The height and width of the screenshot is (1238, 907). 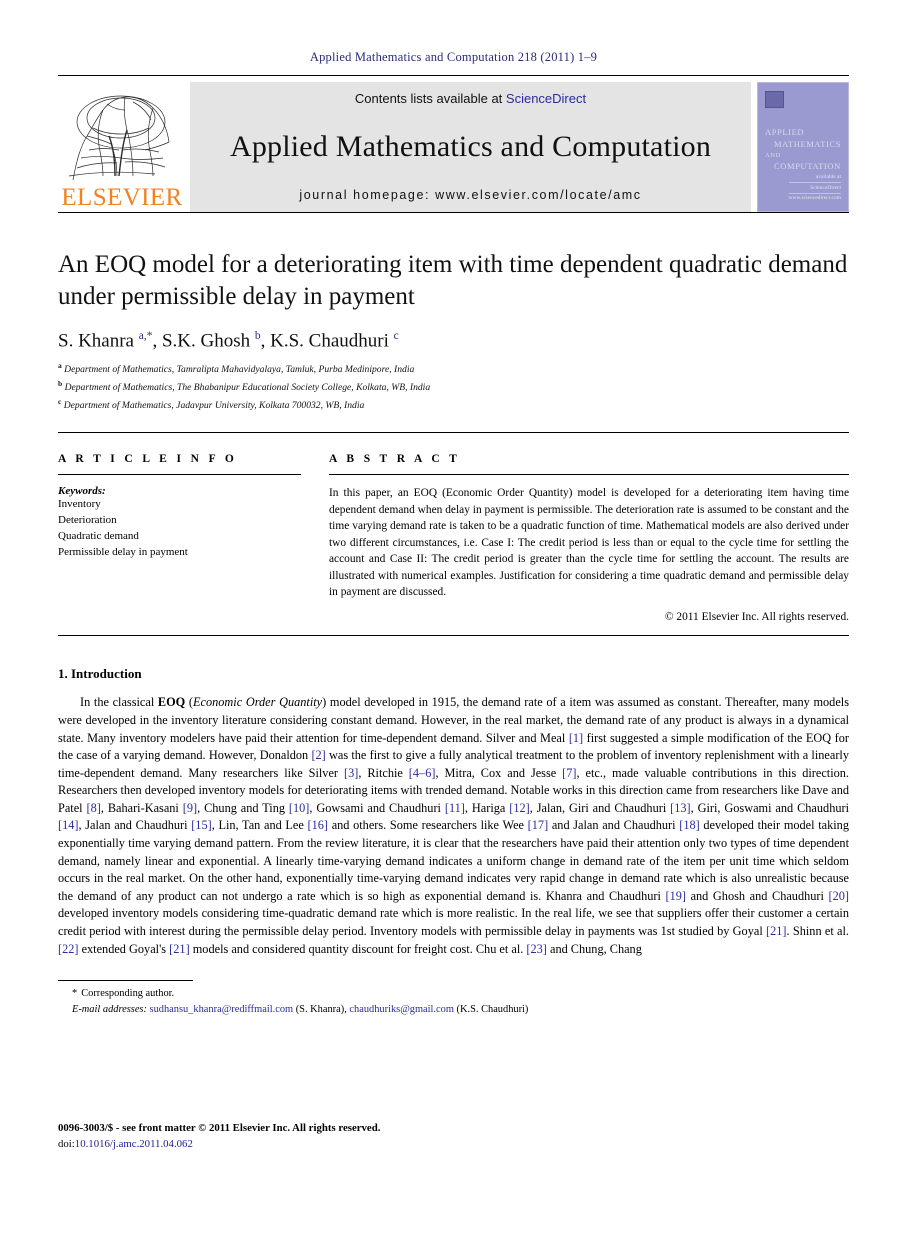 What do you see at coordinates (318, 755) in the screenshot?
I see `citation-link: [2]` at bounding box center [318, 755].